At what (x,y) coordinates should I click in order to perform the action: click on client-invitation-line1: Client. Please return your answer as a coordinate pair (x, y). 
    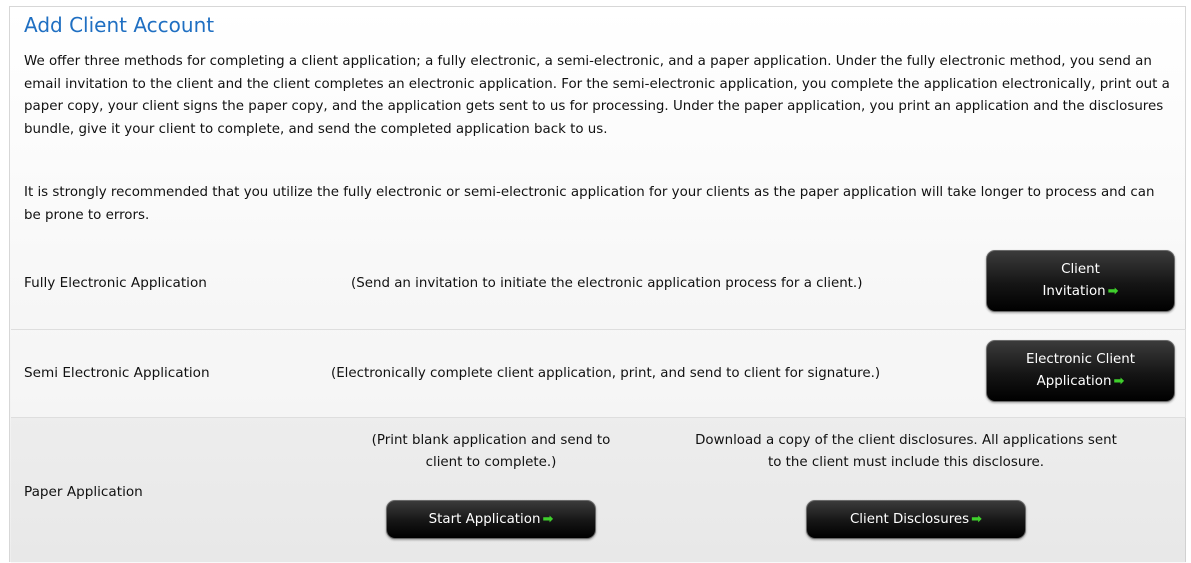
    Looking at the image, I should click on (1080, 269).